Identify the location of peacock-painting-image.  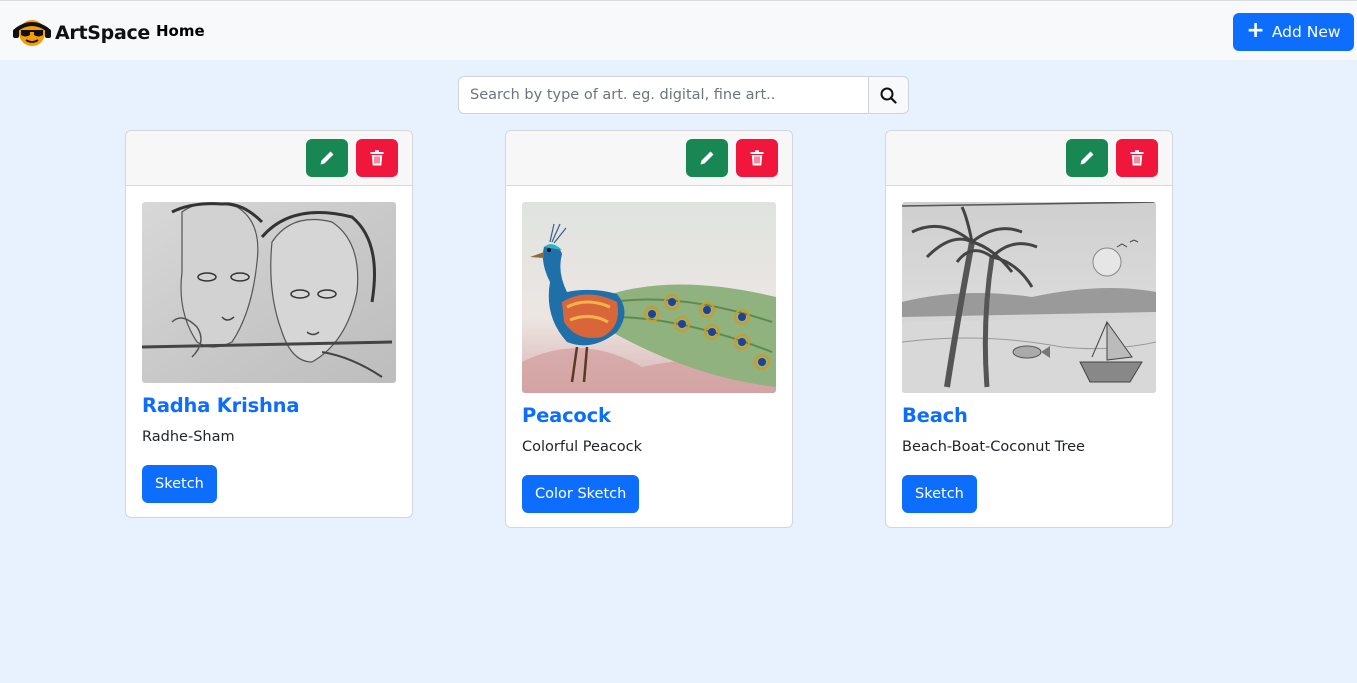
(649, 297).